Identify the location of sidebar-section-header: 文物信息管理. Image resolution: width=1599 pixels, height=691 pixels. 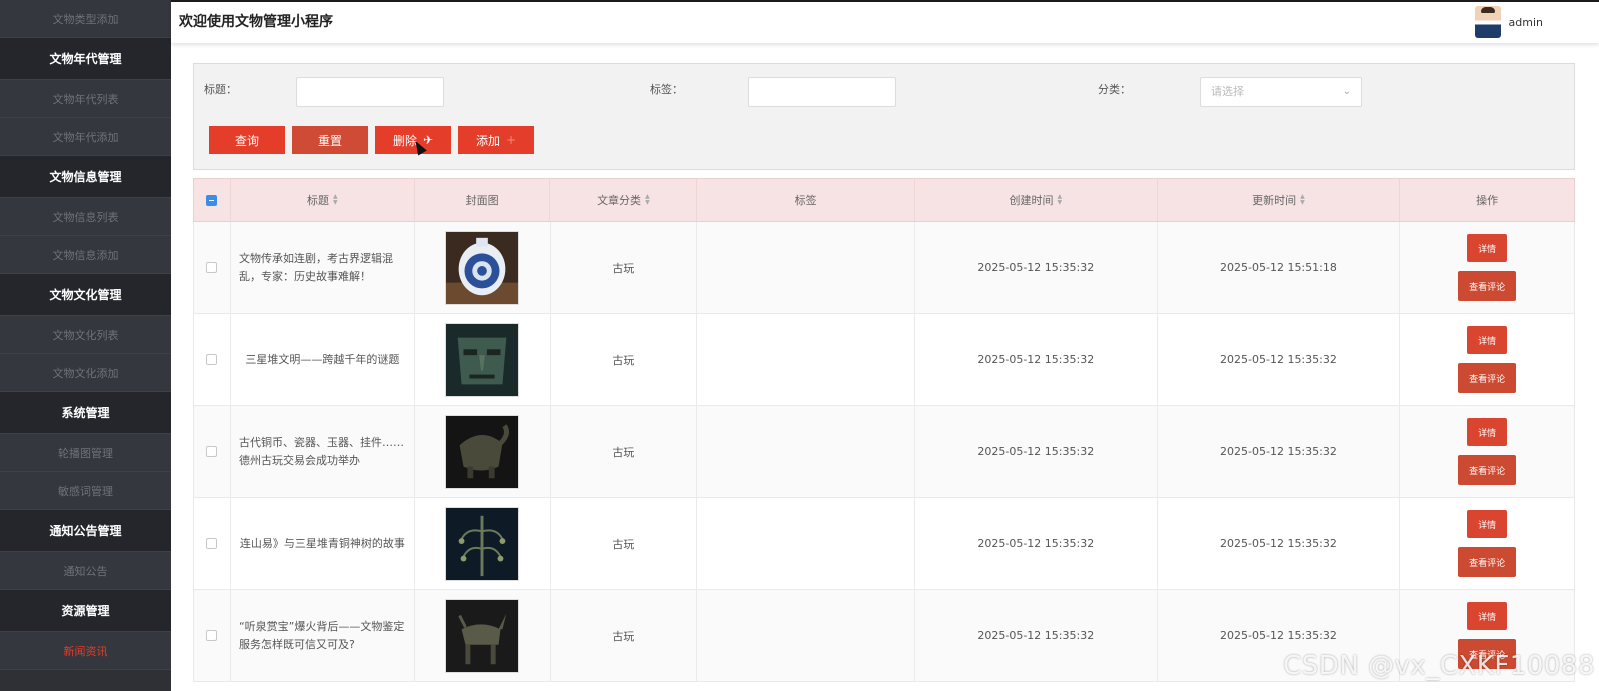
(85, 177).